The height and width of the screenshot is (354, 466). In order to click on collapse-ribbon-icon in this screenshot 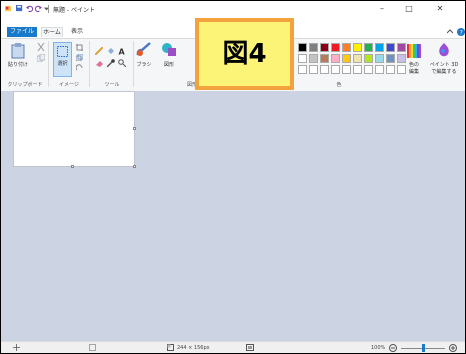, I will do `click(450, 32)`.